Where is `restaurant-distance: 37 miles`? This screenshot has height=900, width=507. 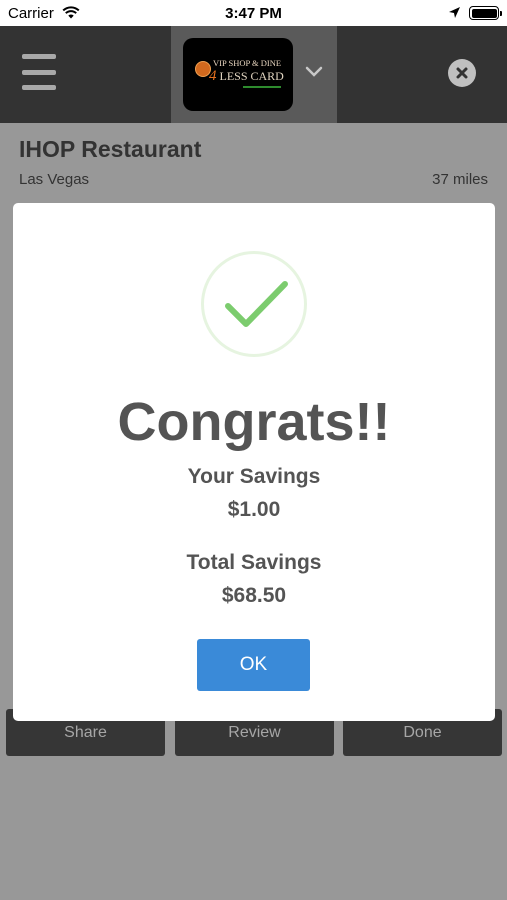 restaurant-distance: 37 miles is located at coordinates (460, 179).